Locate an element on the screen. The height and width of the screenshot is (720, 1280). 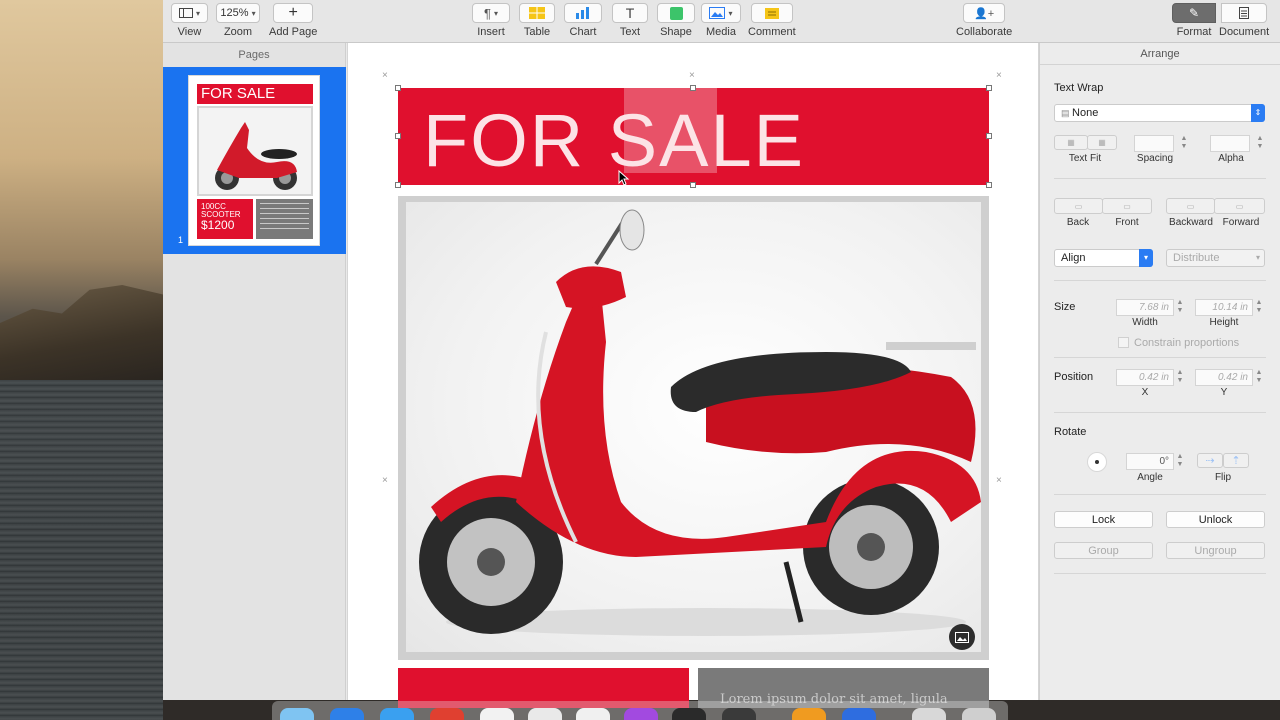
finder-icon is located at coordinates (297, 714).